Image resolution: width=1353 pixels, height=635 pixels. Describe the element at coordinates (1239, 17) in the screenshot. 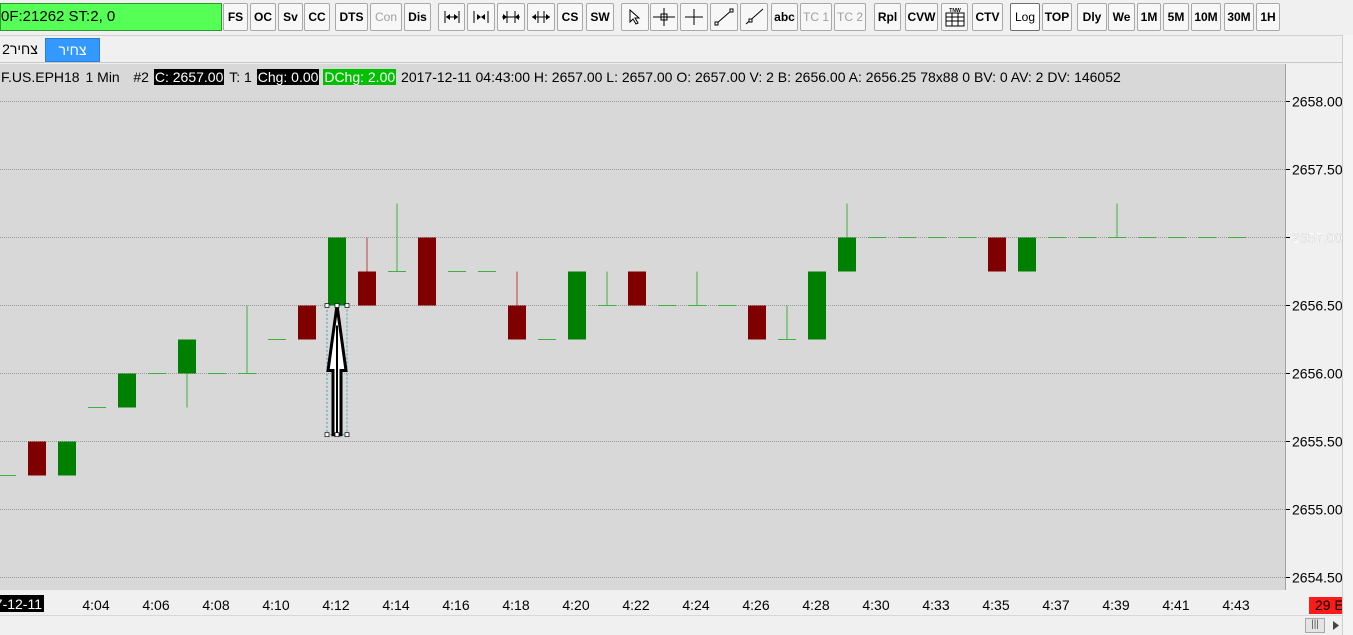

I see `button-30m: 30M` at that location.